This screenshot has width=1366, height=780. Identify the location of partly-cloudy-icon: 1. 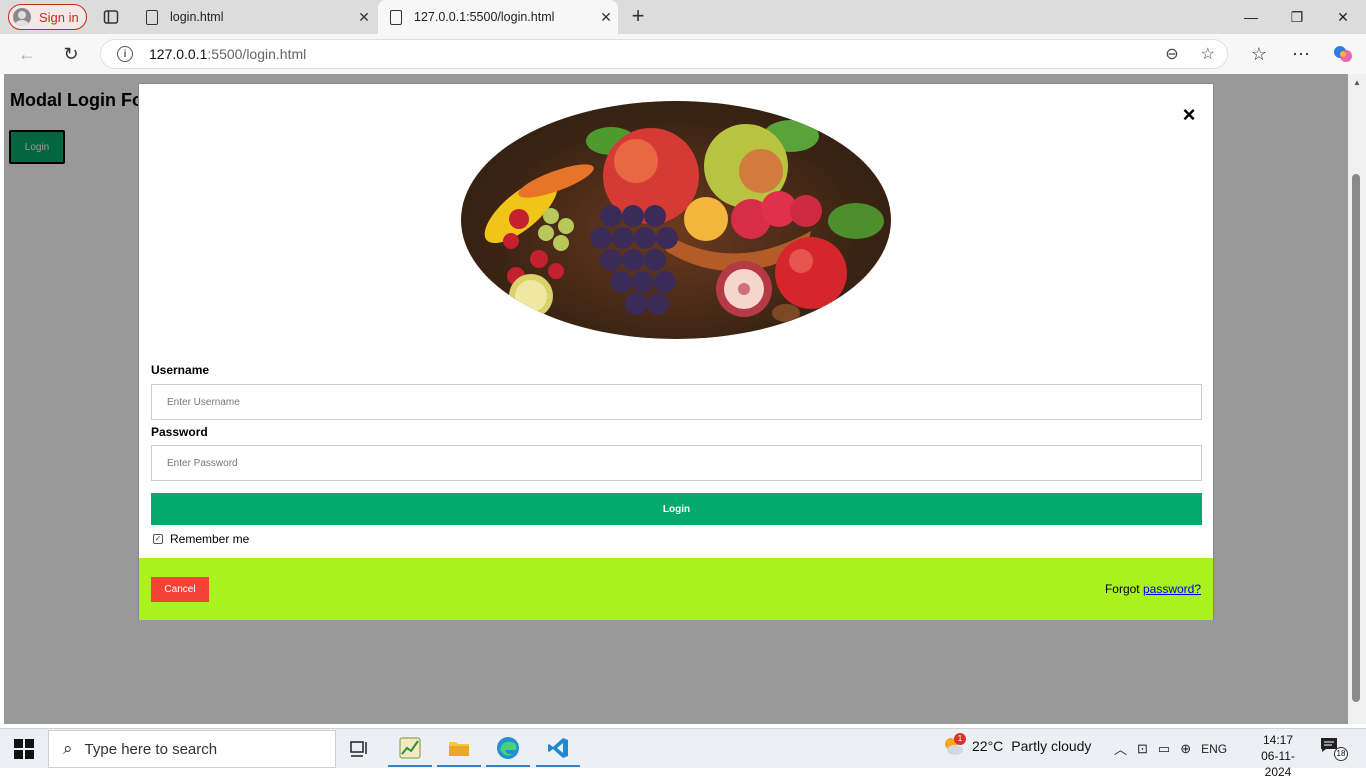
(954, 745).